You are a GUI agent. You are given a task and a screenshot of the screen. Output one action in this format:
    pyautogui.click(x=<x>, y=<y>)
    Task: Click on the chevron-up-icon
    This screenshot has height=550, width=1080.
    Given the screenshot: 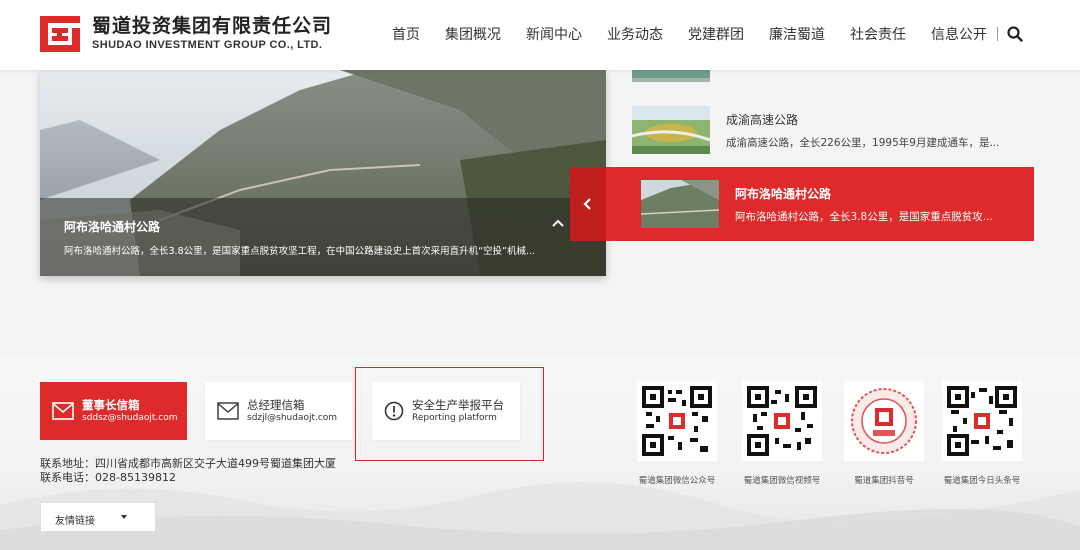 What is the action you would take?
    pyautogui.click(x=558, y=223)
    